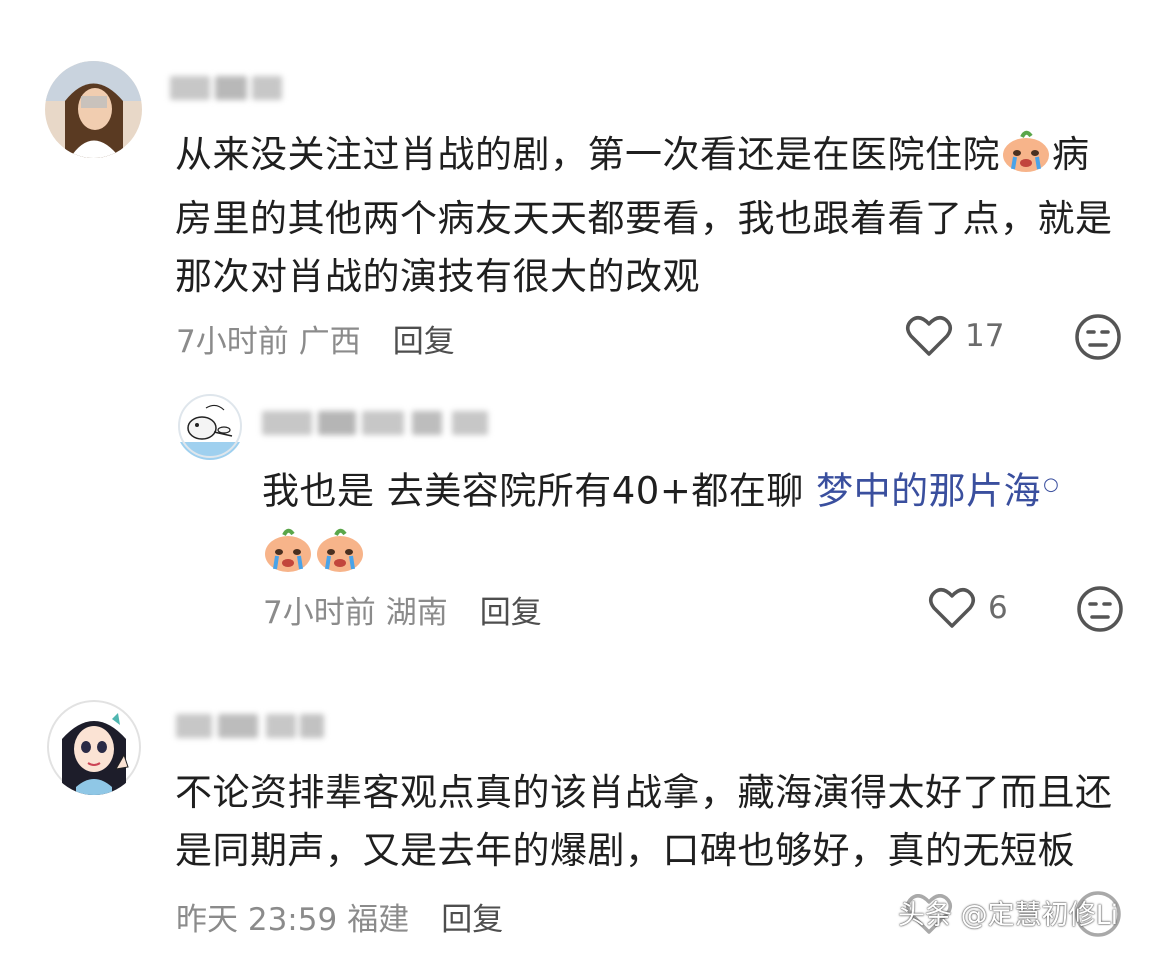 Image resolution: width=1167 pixels, height=960 pixels. What do you see at coordinates (378, 920) in the screenshot?
I see `comment-location: 福建` at bounding box center [378, 920].